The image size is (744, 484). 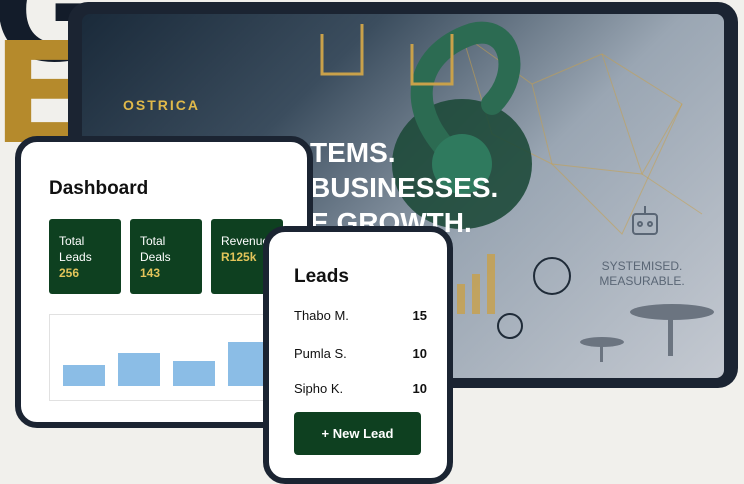 What do you see at coordinates (69, 273) in the screenshot?
I see `stat-value: 256` at bounding box center [69, 273].